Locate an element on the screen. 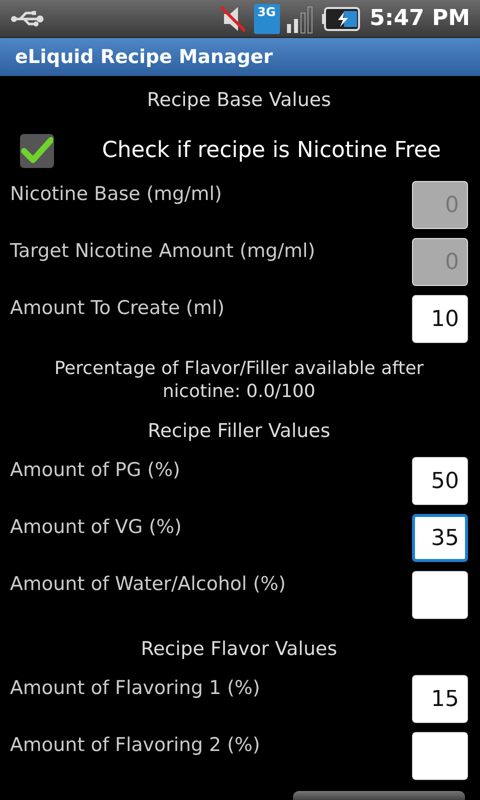 Image resolution: width=480 pixels, height=800 pixels. field-label: Amount of VG (%) is located at coordinates (96, 526).